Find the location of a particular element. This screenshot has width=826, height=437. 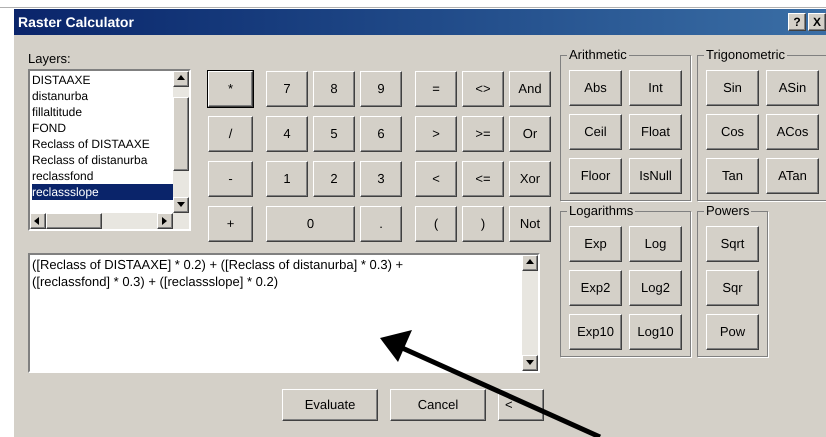

function-button: Float is located at coordinates (655, 132).